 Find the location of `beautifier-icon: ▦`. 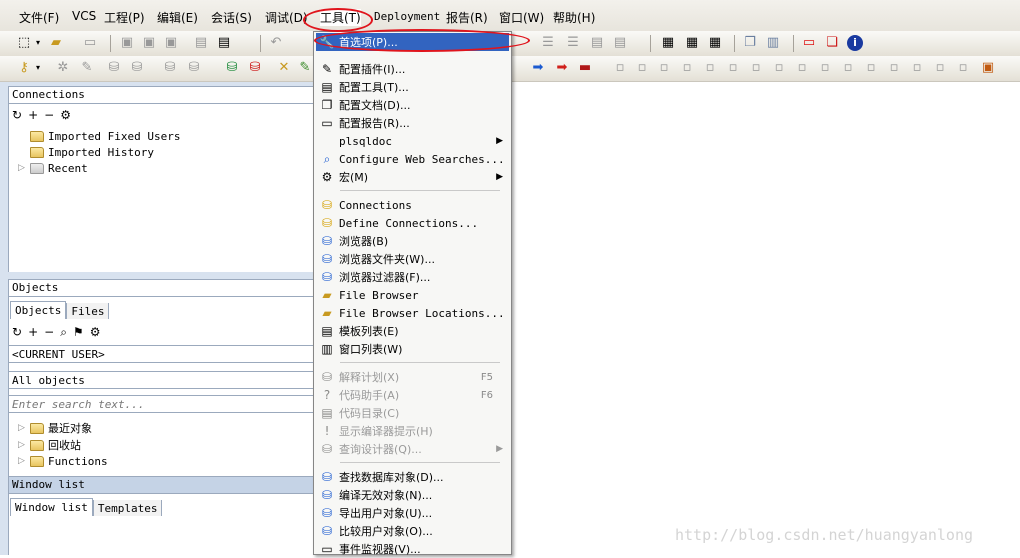

beautifier-icon: ▦ is located at coordinates (715, 43).